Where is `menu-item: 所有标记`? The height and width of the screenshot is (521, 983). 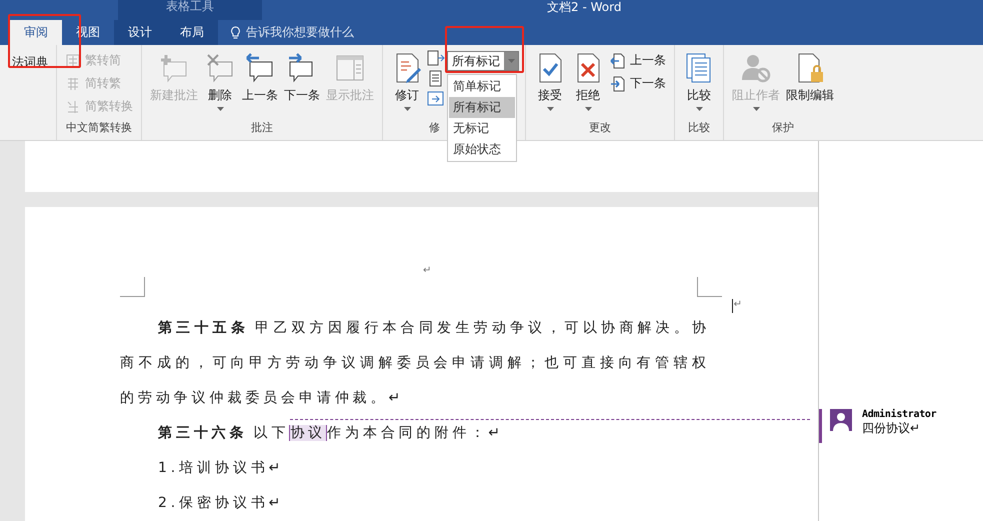 menu-item: 所有标记 is located at coordinates (482, 107).